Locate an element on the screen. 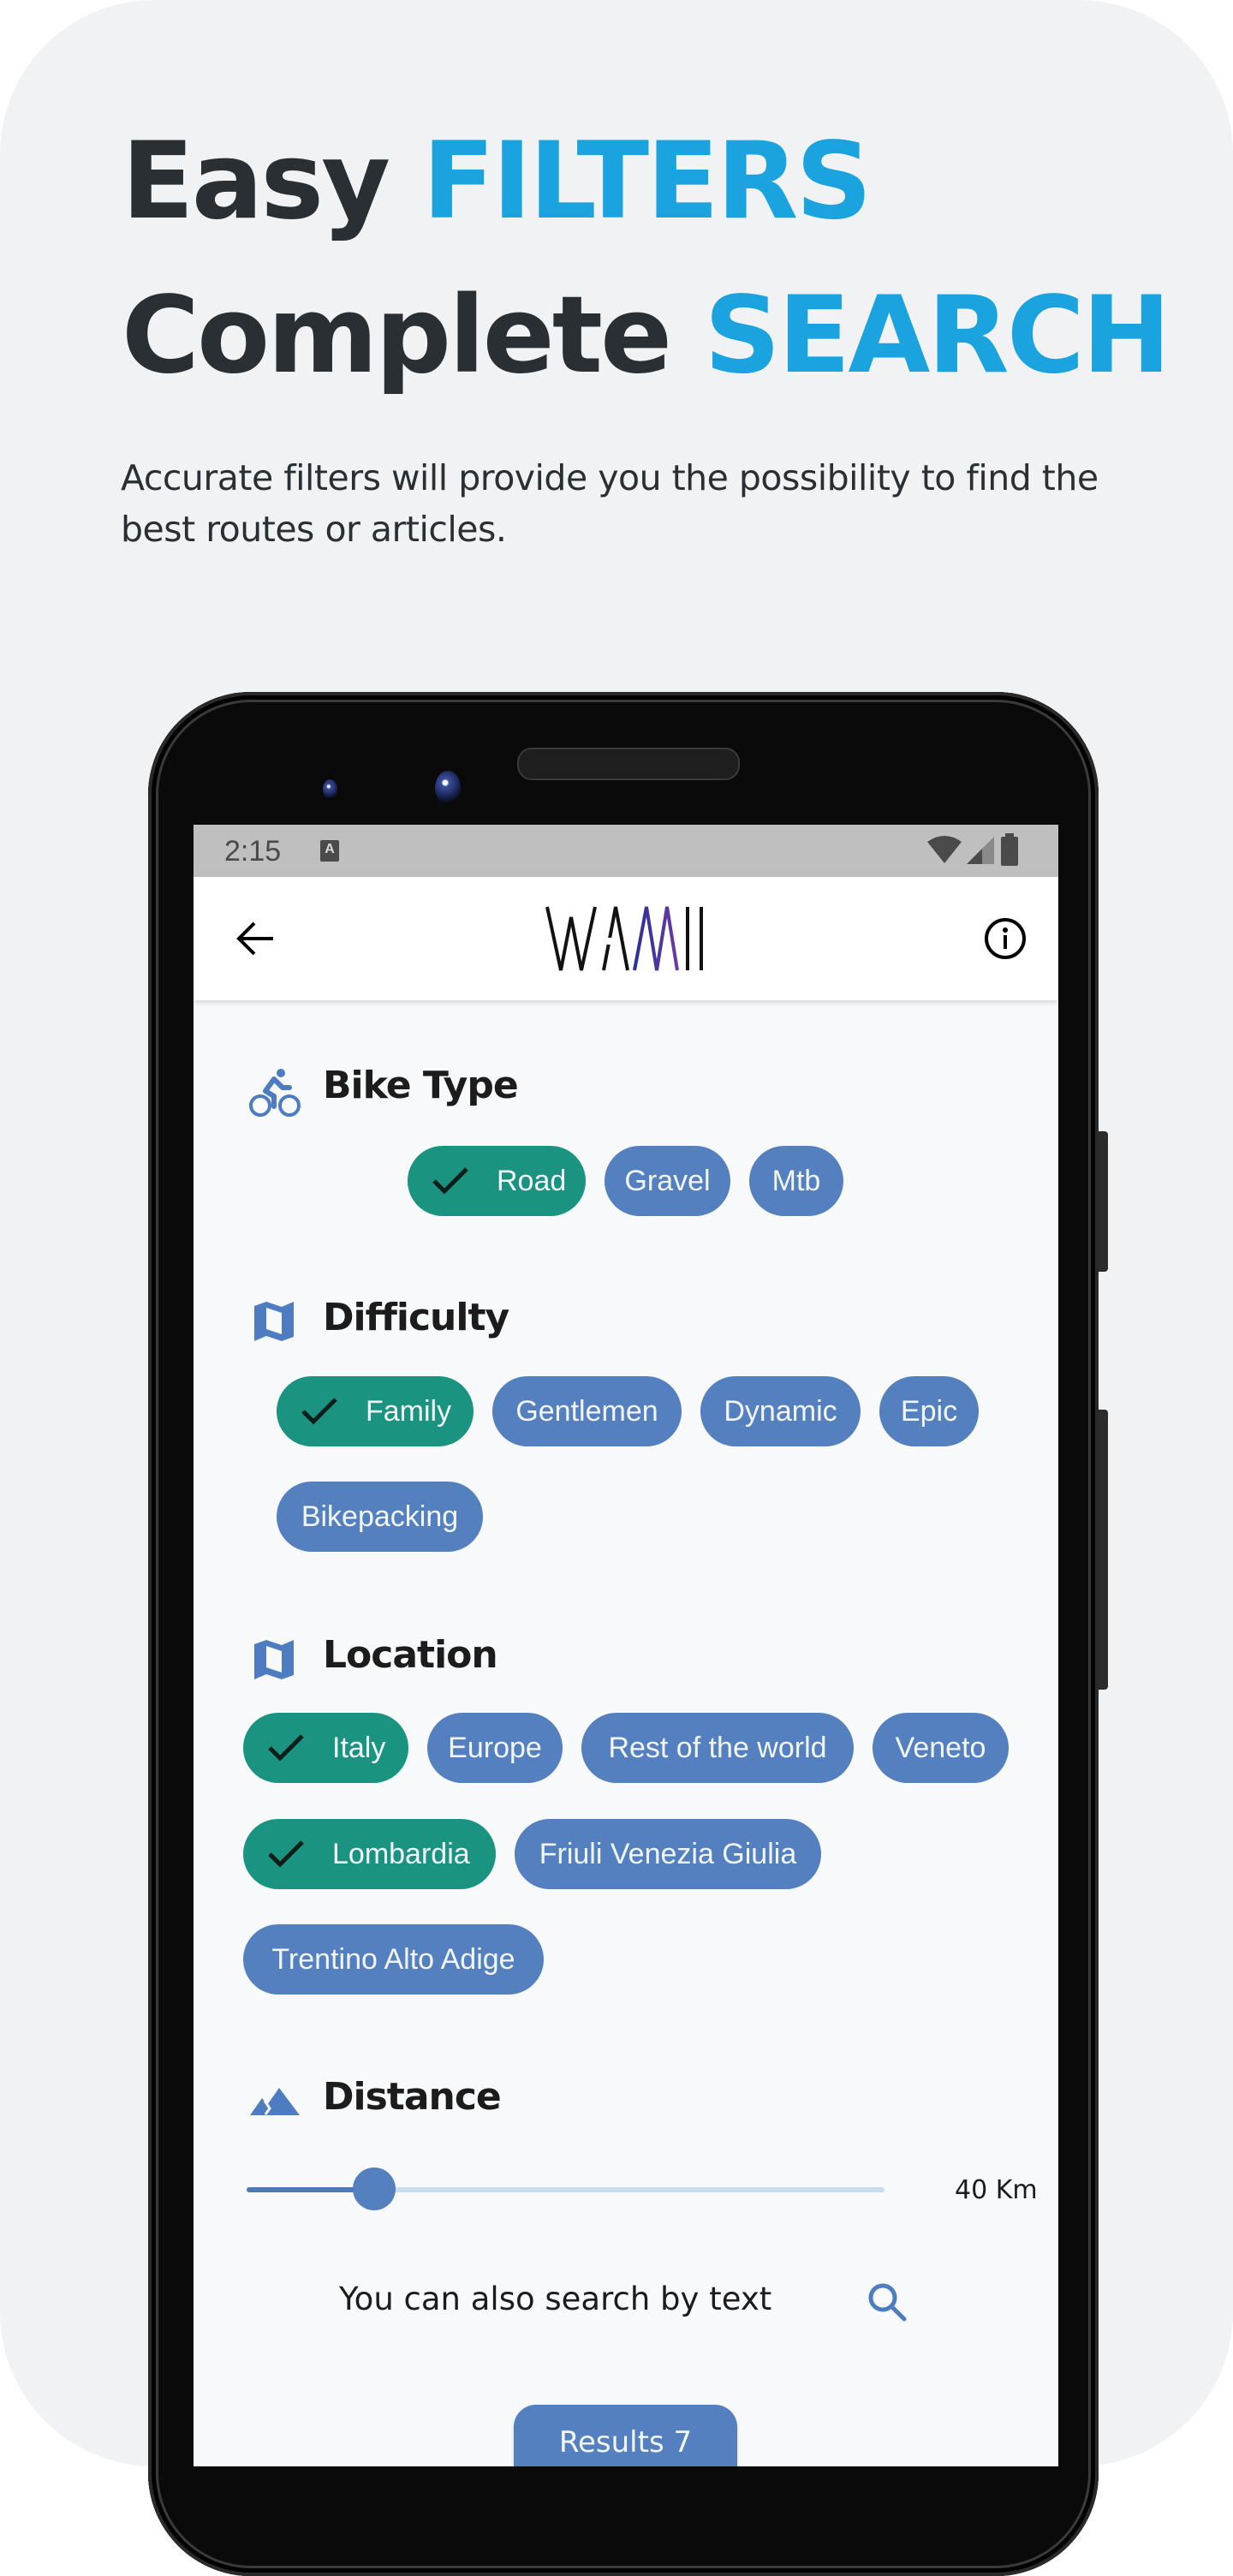 The width and height of the screenshot is (1233, 2576). front-sensor is located at coordinates (330, 789).